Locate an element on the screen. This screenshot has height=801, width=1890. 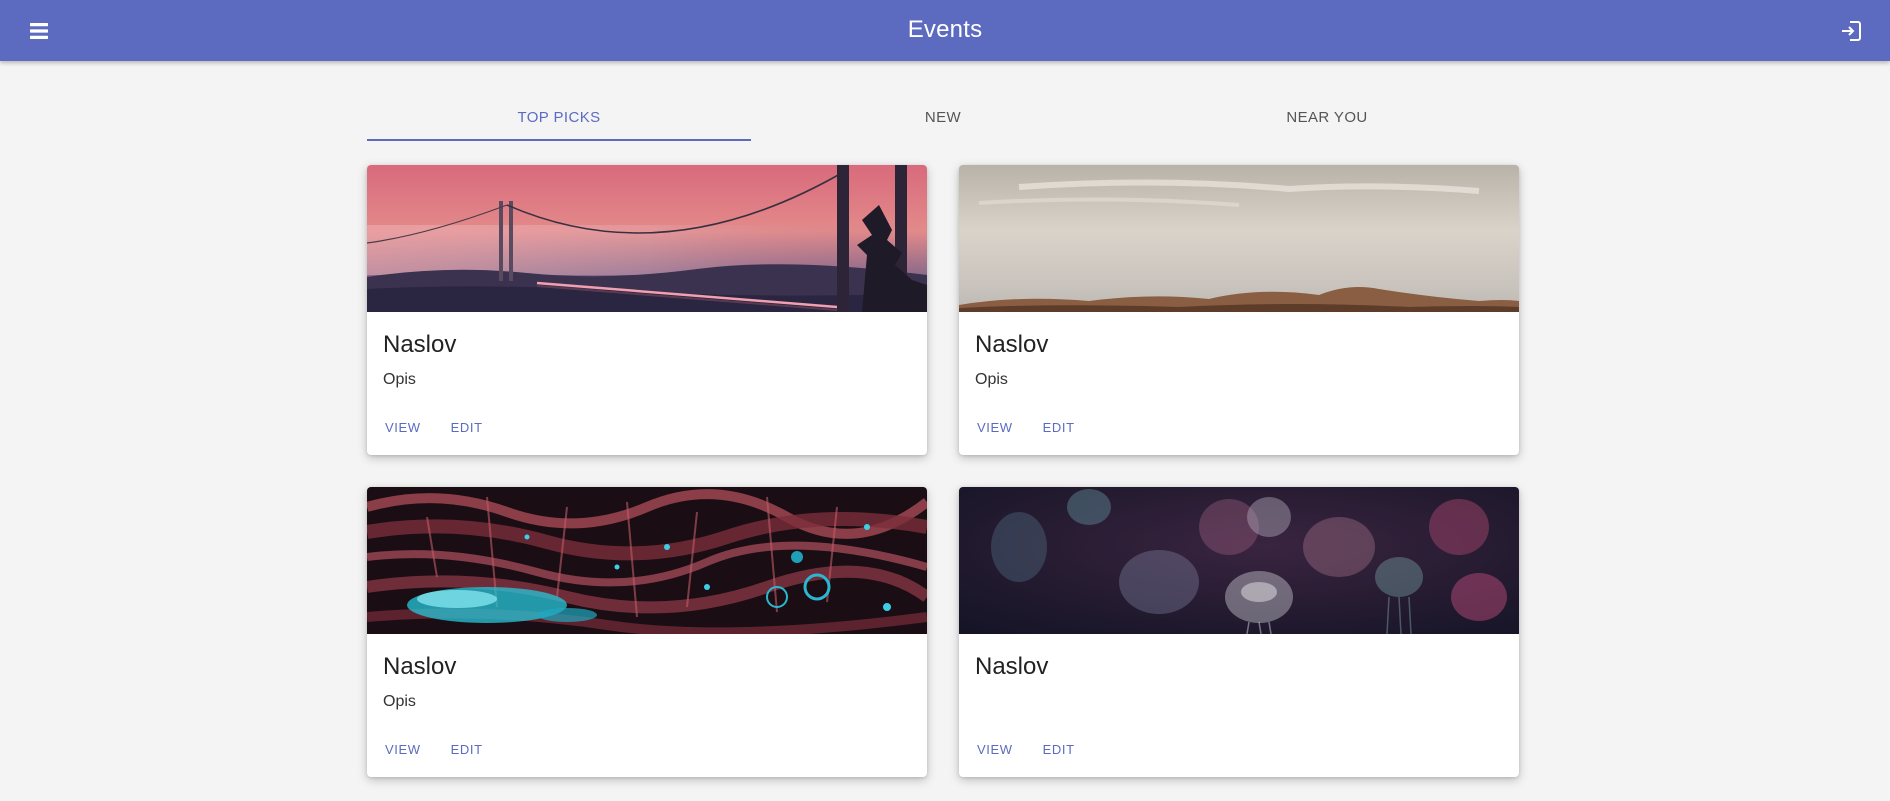
card-image-abstract is located at coordinates (647, 560).